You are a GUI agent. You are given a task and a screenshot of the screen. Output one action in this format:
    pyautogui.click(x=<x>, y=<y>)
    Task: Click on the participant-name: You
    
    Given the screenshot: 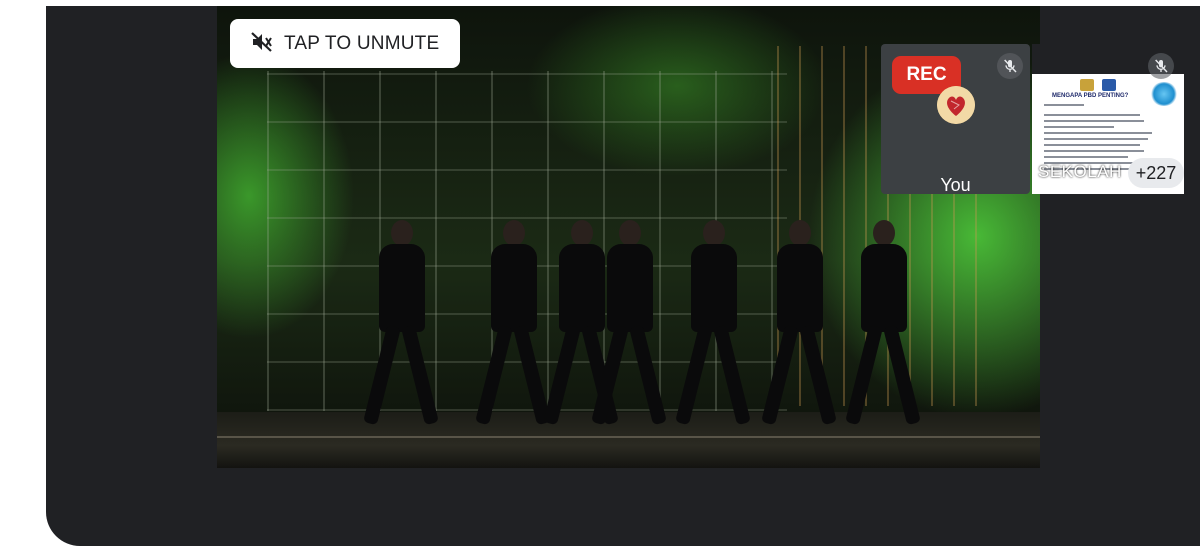 What is the action you would take?
    pyautogui.click(x=955, y=185)
    